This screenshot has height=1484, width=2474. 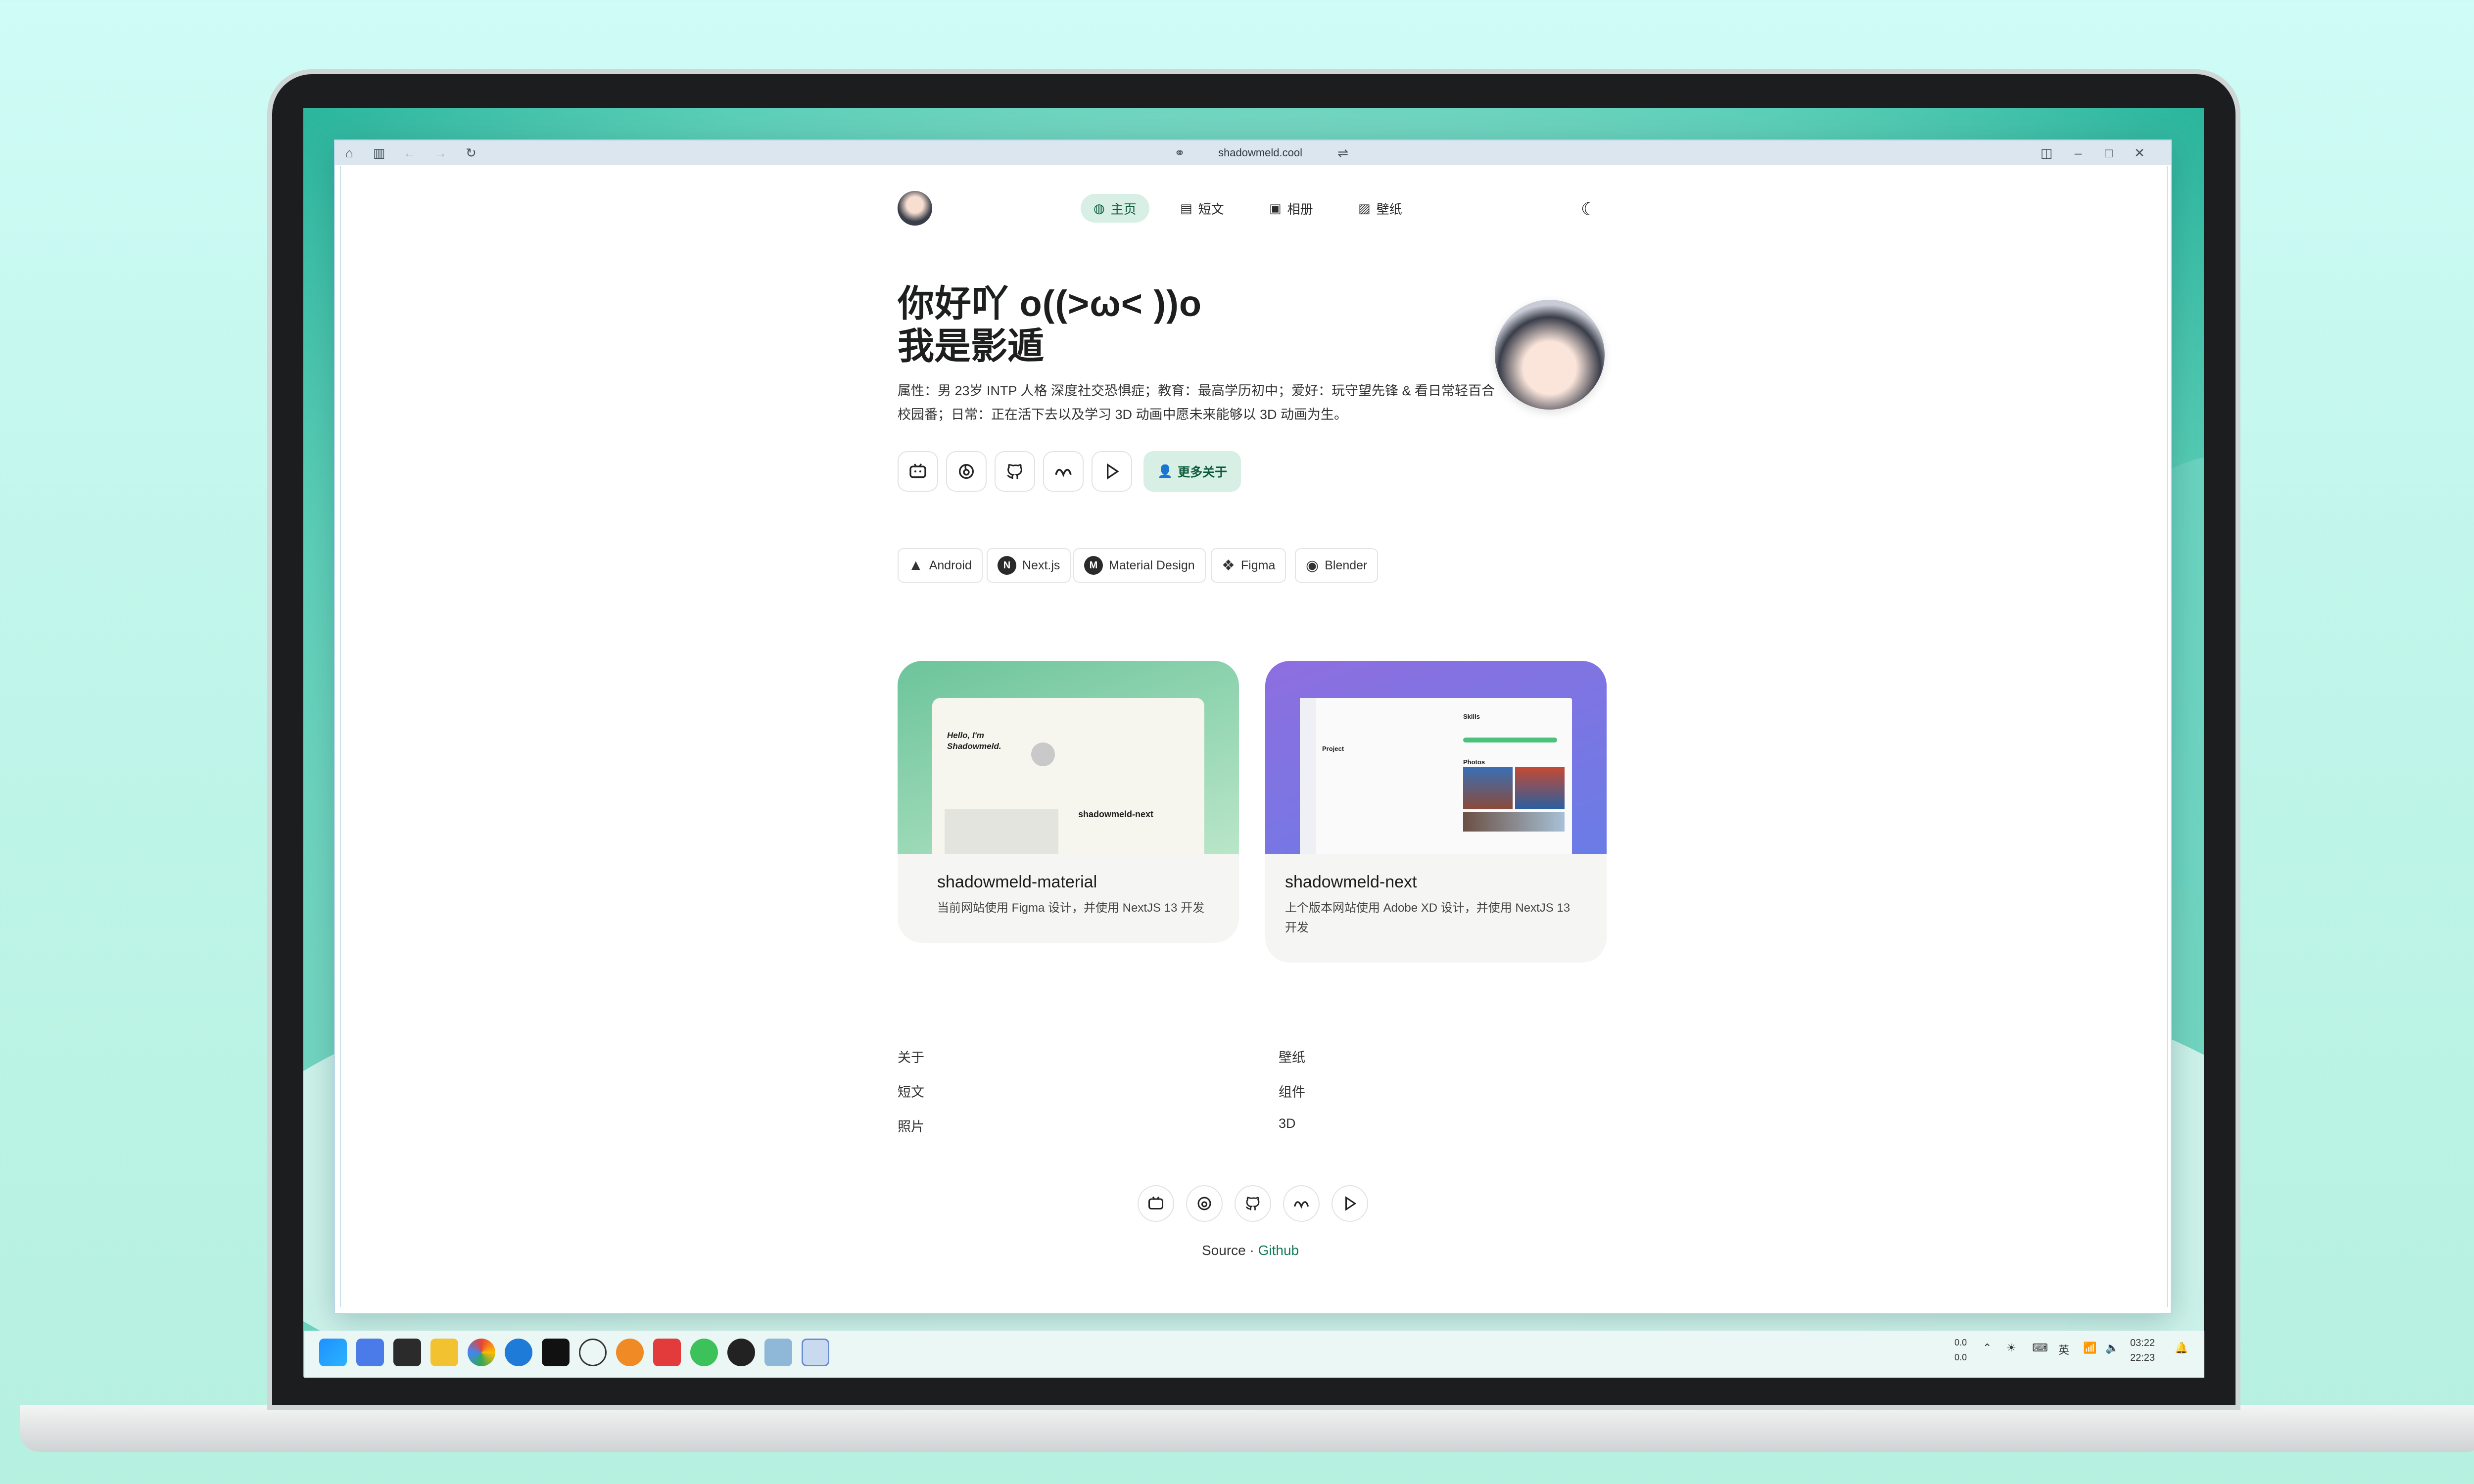 I want to click on avatar, so click(x=915, y=208).